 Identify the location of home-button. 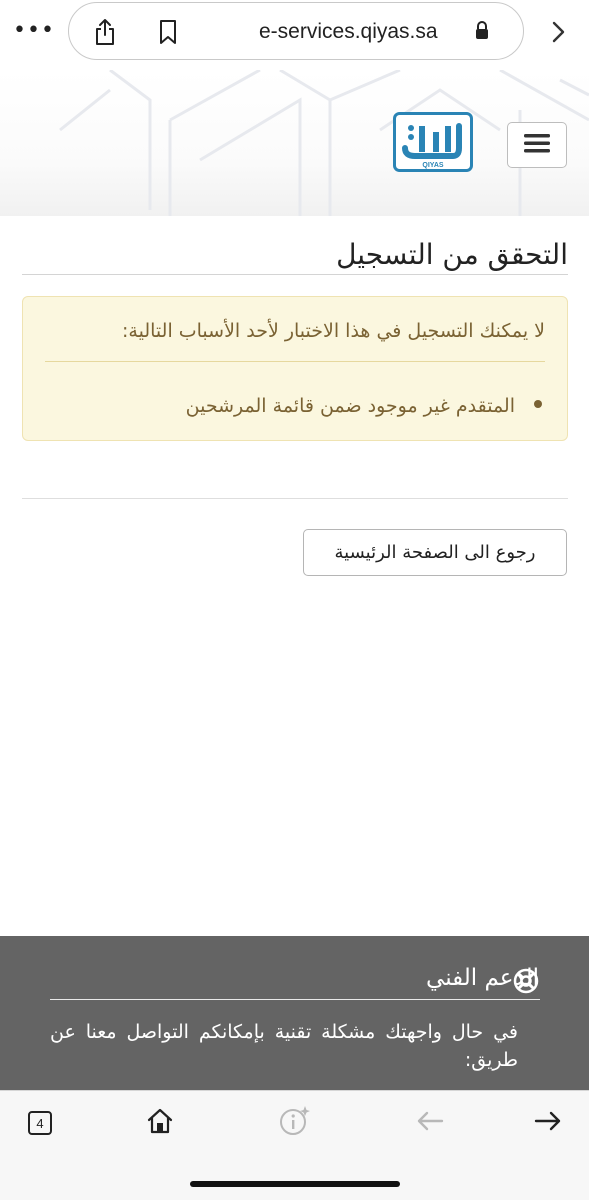
(160, 1123).